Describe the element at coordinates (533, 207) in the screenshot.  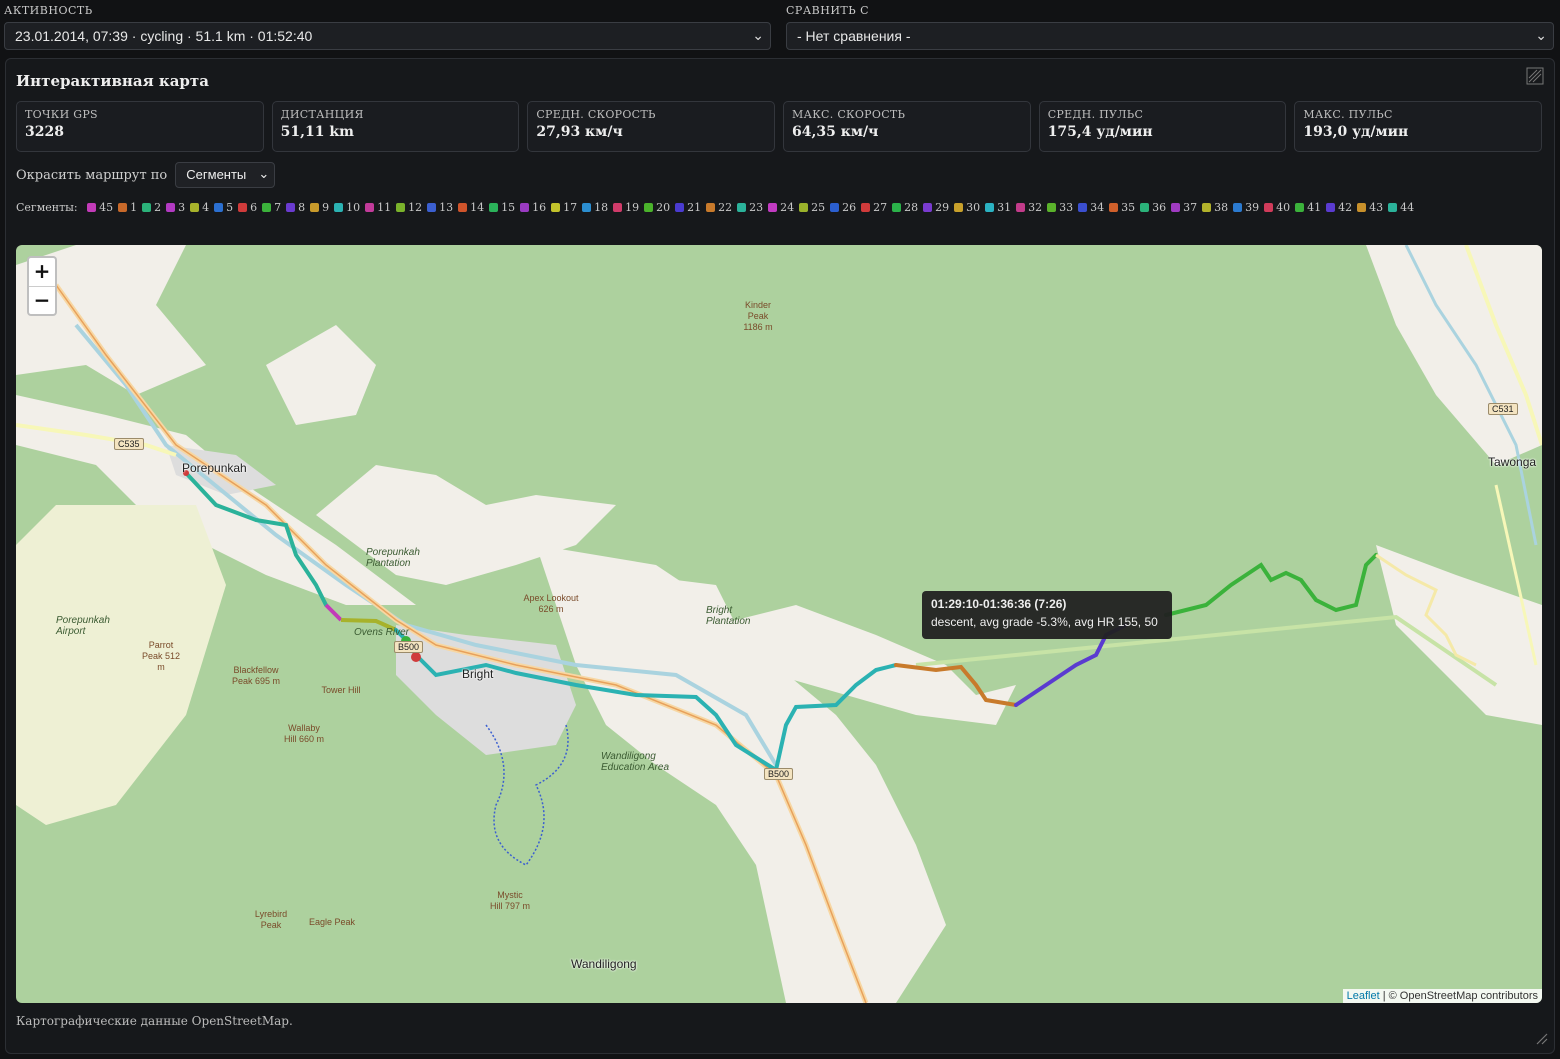
I see `legend-item: 16` at that location.